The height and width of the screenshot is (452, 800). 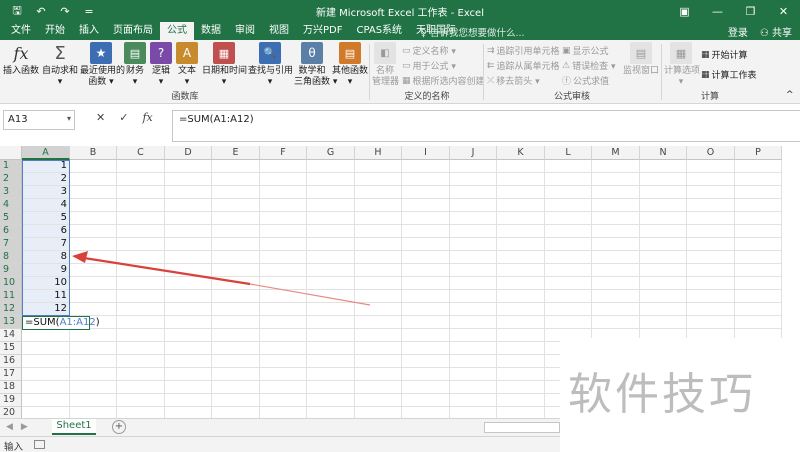 I want to click on cell-k16, so click(x=521, y=361).